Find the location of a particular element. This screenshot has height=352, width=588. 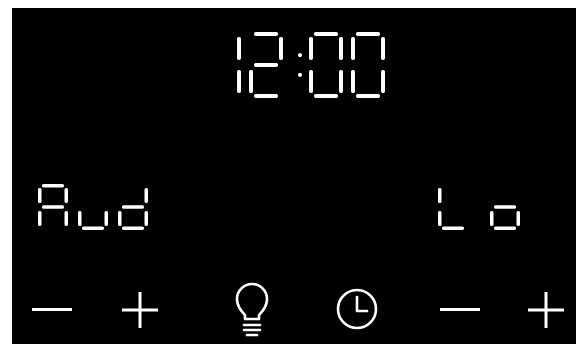

left-plus-button: + is located at coordinates (140, 310).